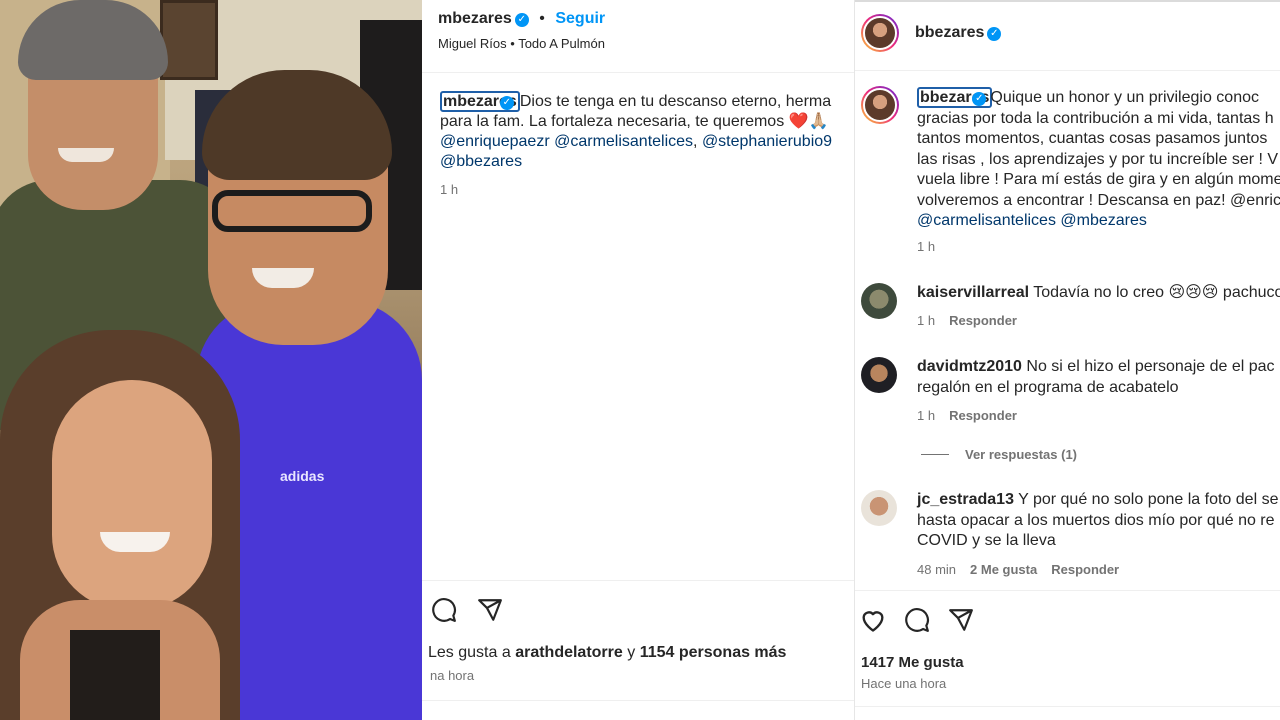  I want to click on likes-conj: y, so click(631, 652).